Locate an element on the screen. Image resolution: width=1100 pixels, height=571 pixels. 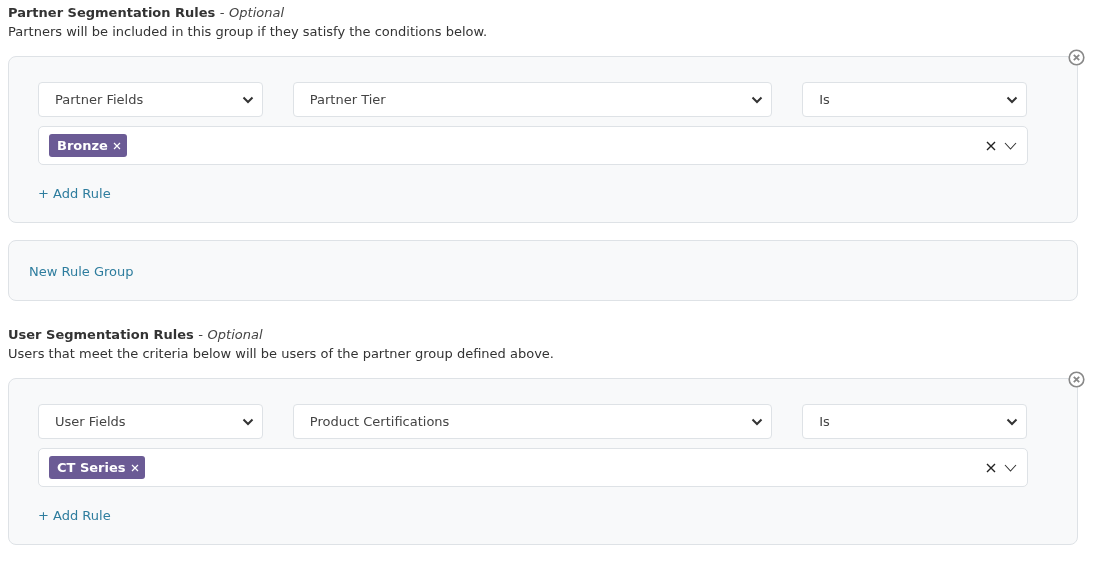
section-description: Partners will be included in this group if they satisfy the conditions below. is located at coordinates (248, 32).